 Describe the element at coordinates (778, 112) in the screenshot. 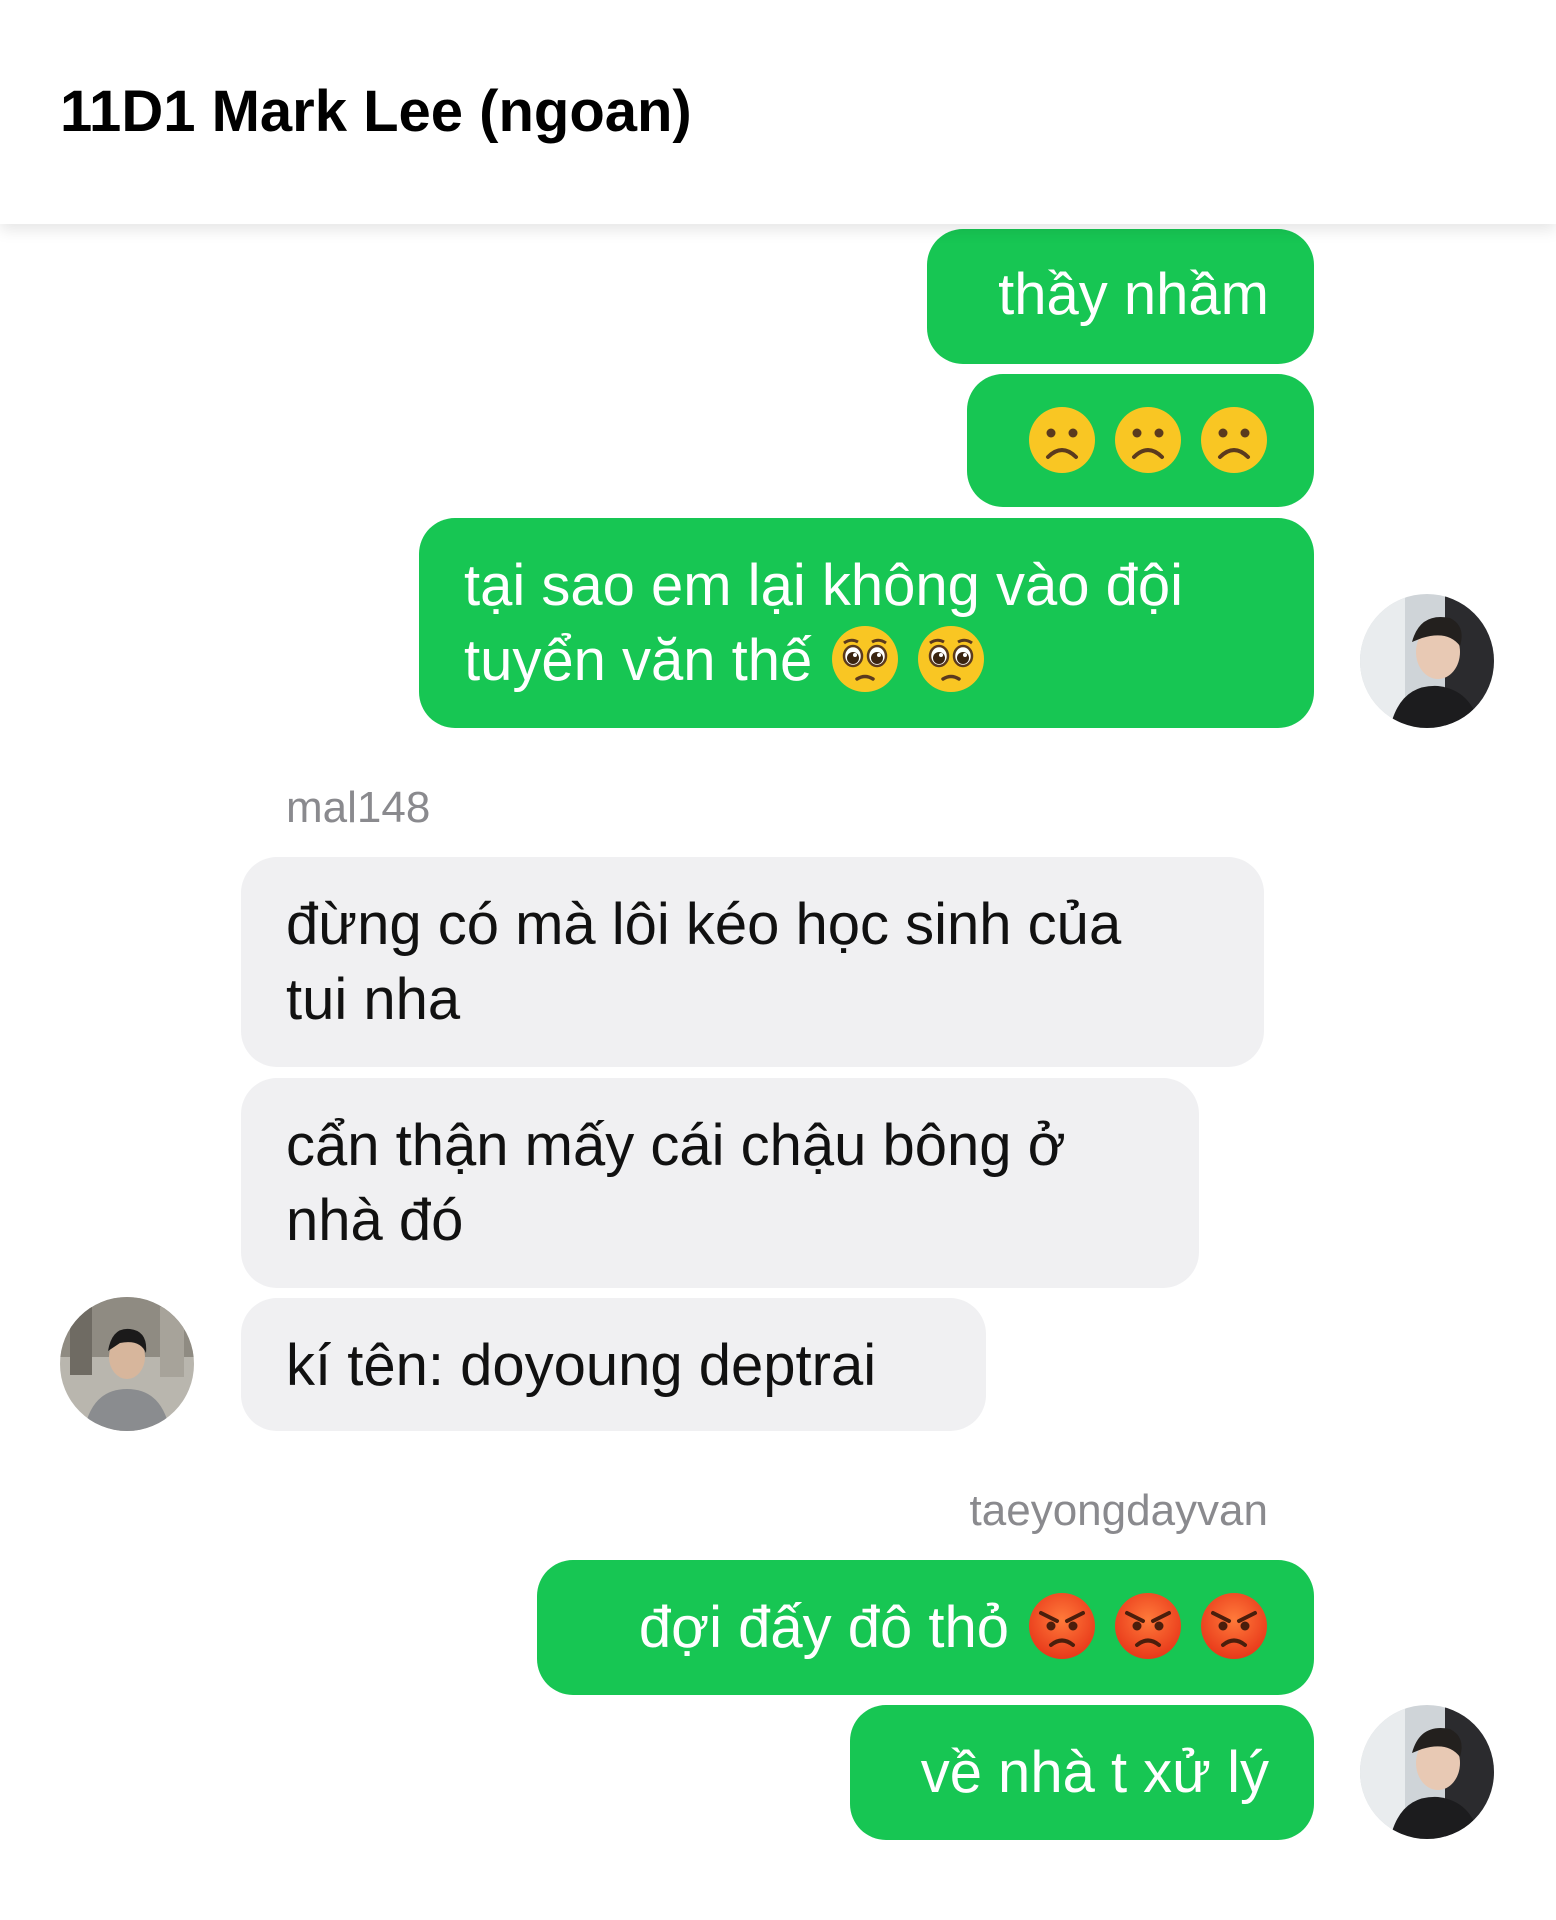

I see `chat-header: 11D1 Mark Lee (ngoan)` at that location.